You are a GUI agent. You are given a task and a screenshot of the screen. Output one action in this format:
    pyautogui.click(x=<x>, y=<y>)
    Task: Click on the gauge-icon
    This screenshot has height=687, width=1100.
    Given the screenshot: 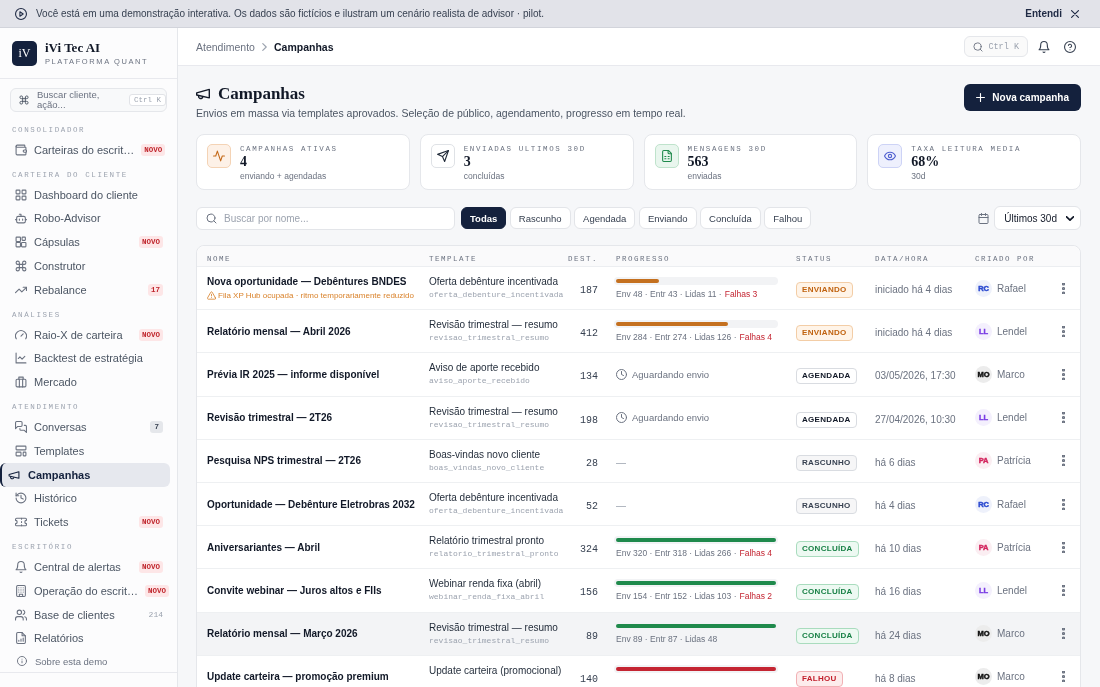 What is the action you would take?
    pyautogui.click(x=21, y=334)
    